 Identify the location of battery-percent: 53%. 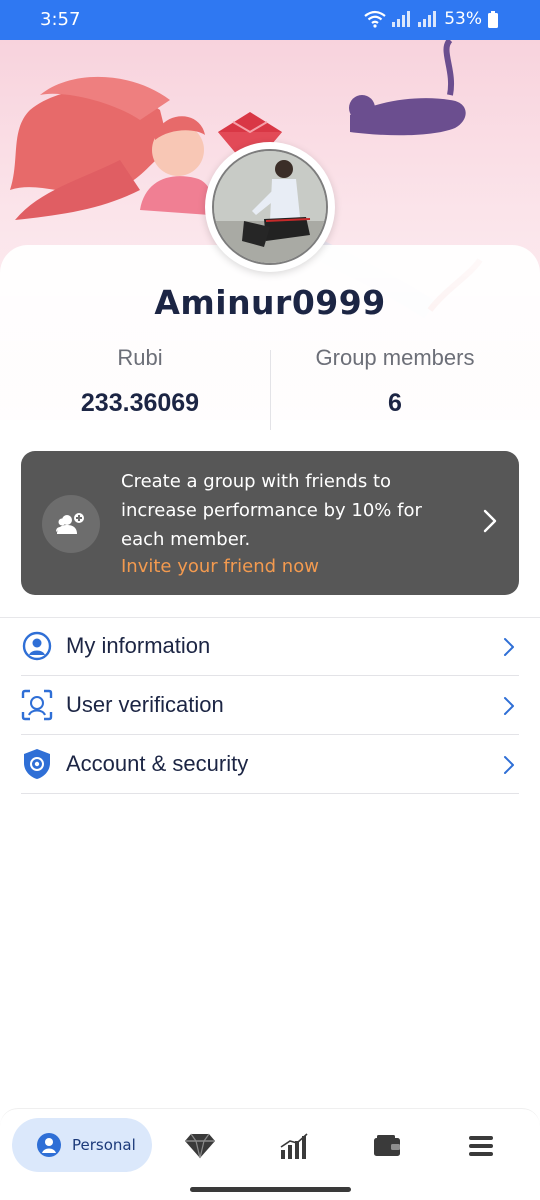
(463, 19).